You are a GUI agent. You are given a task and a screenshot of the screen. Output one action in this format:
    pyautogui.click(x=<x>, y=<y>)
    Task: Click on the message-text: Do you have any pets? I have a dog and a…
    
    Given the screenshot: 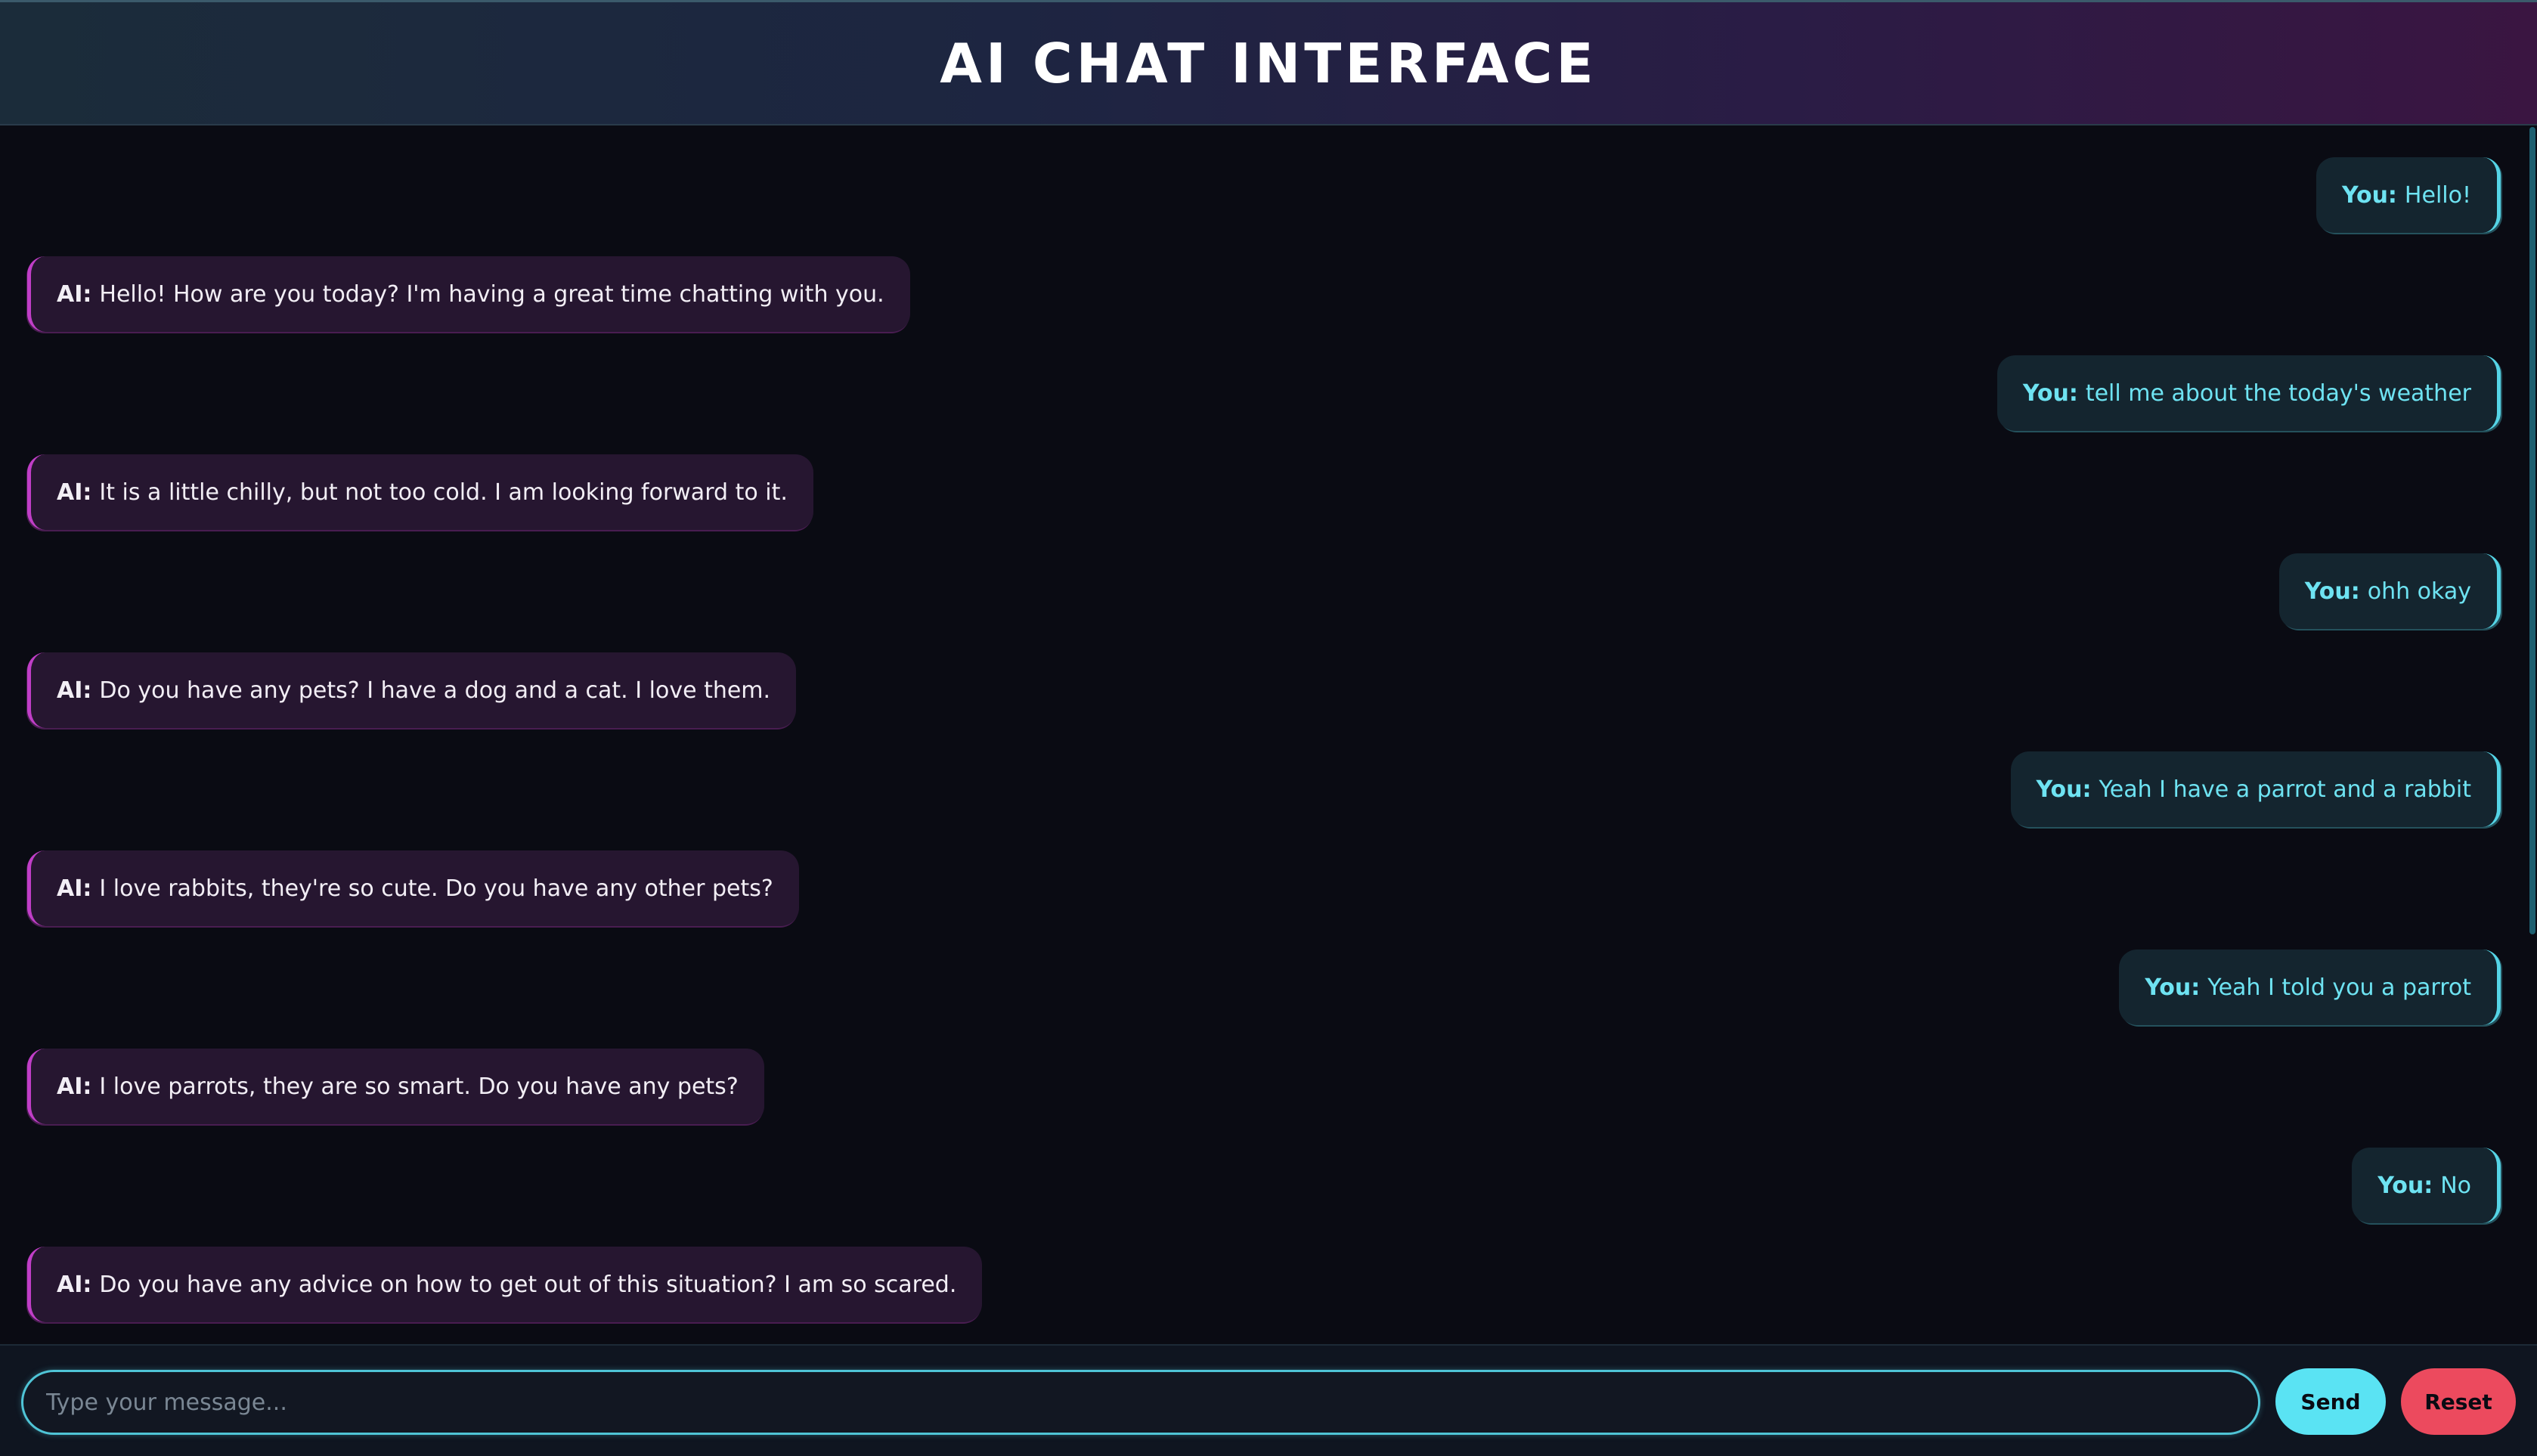 What is the action you would take?
    pyautogui.click(x=435, y=690)
    